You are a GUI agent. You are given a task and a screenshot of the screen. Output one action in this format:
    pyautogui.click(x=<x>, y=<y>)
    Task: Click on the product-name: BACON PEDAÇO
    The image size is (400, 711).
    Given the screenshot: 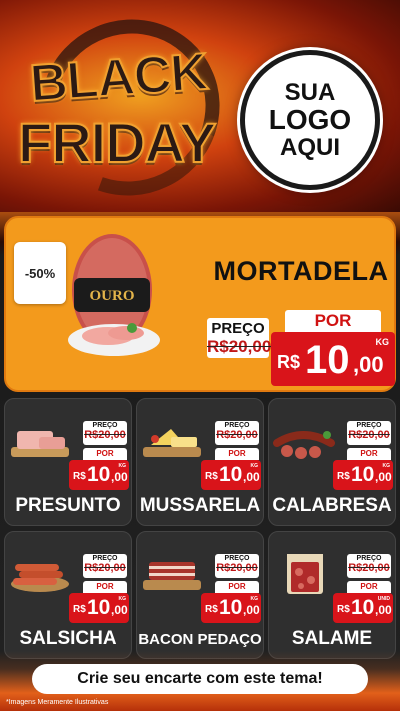 What is the action you would take?
    pyautogui.click(x=200, y=639)
    